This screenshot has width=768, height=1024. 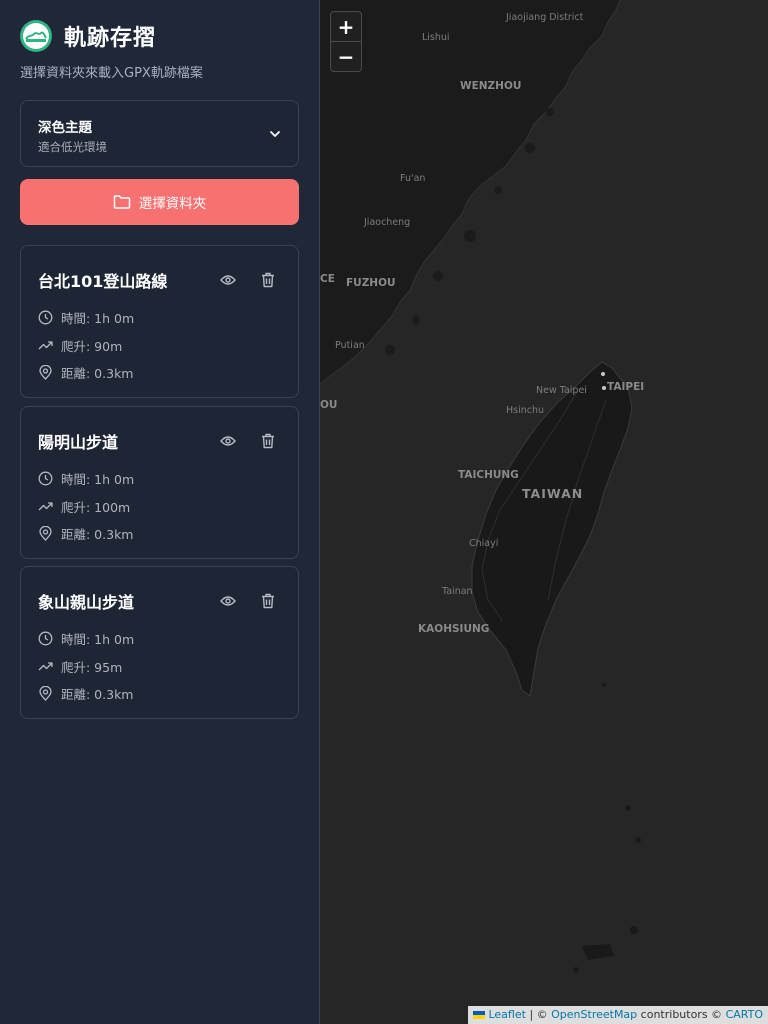 What do you see at coordinates (159, 642) in the screenshot?
I see `track-card: 象山親山步道 時間: 1h 0m 爬升: 95m 距離: 0.3km` at bounding box center [159, 642].